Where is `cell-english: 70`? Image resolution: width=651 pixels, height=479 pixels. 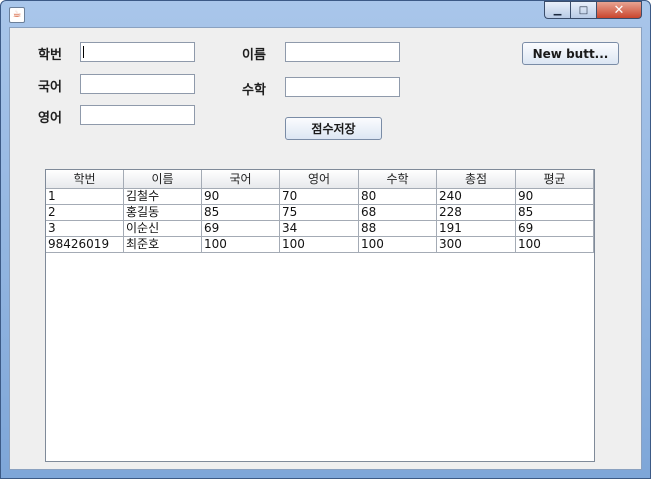 cell-english: 70 is located at coordinates (319, 197).